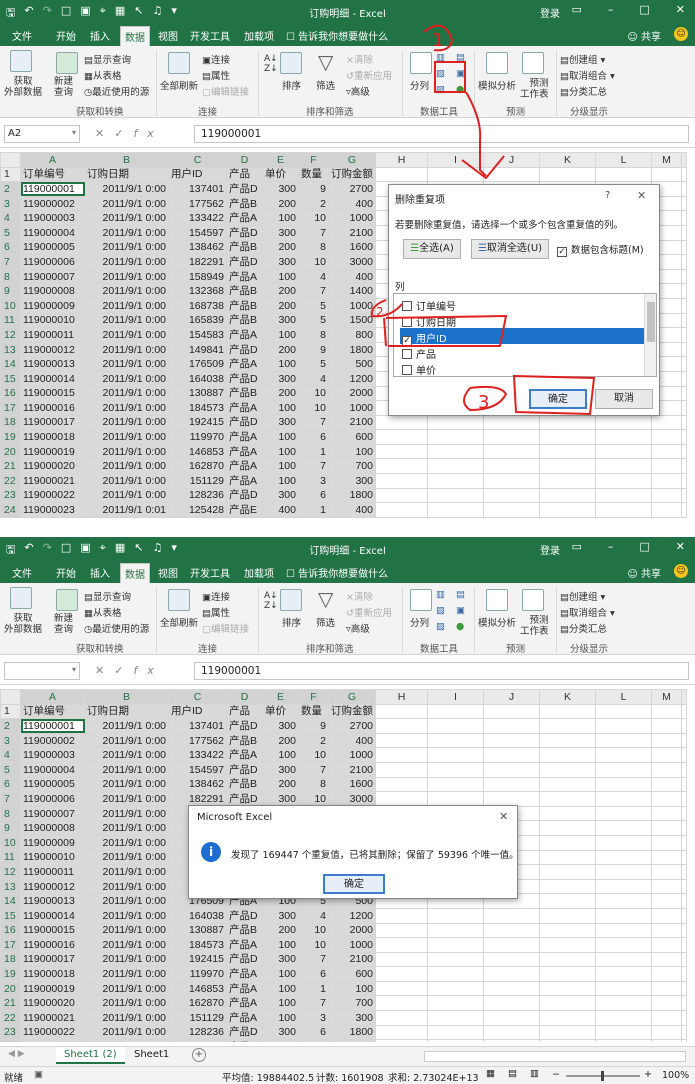 The height and width of the screenshot is (1084, 695). Describe the element at coordinates (197, 959) in the screenshot. I see `data-cell: 192415` at that location.